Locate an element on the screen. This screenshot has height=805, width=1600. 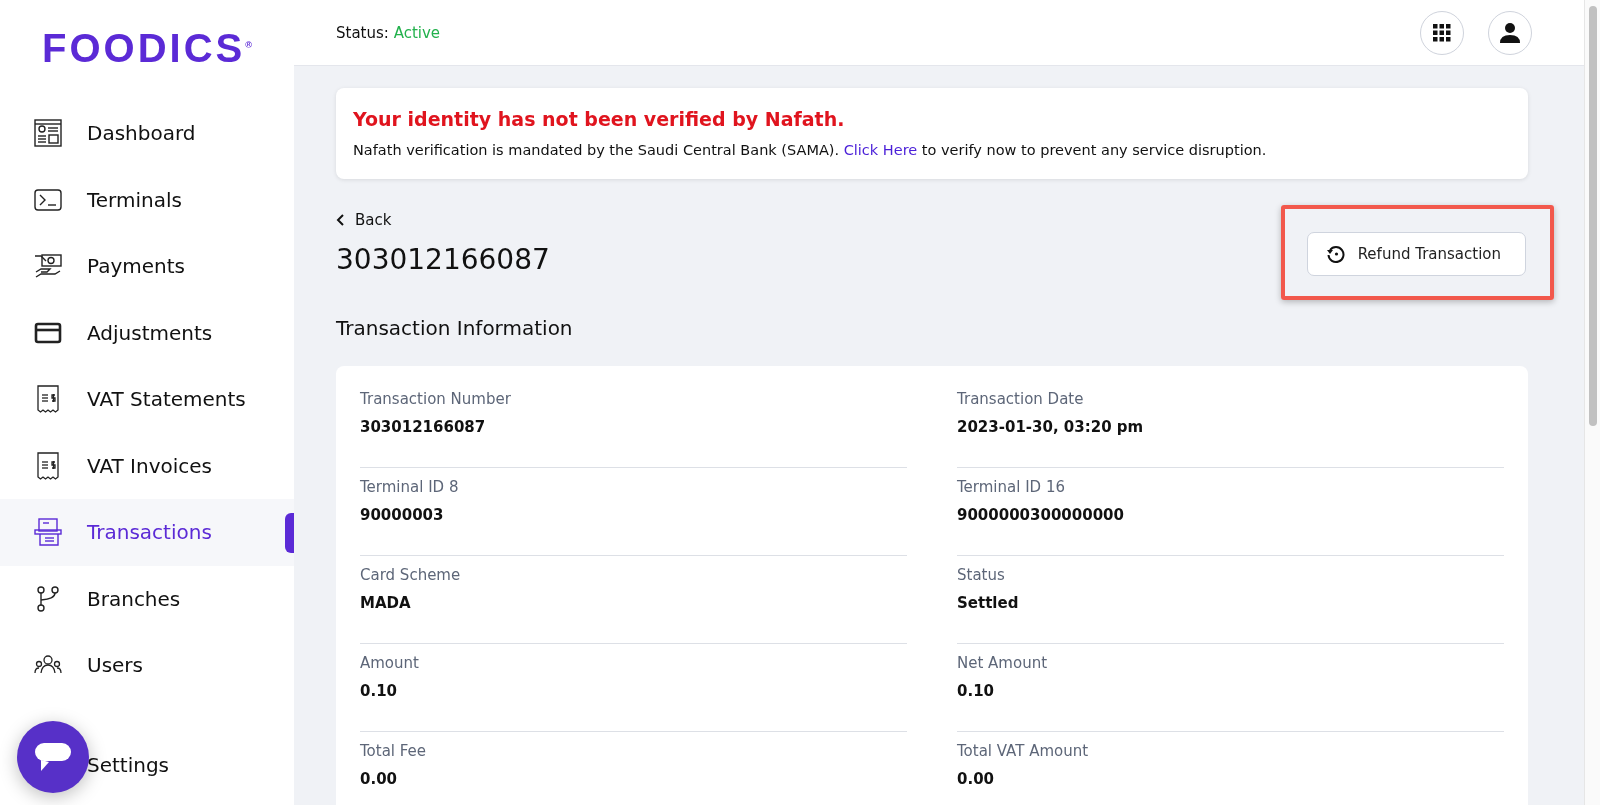
sidebar-item: Dashboard is located at coordinates (147, 133).